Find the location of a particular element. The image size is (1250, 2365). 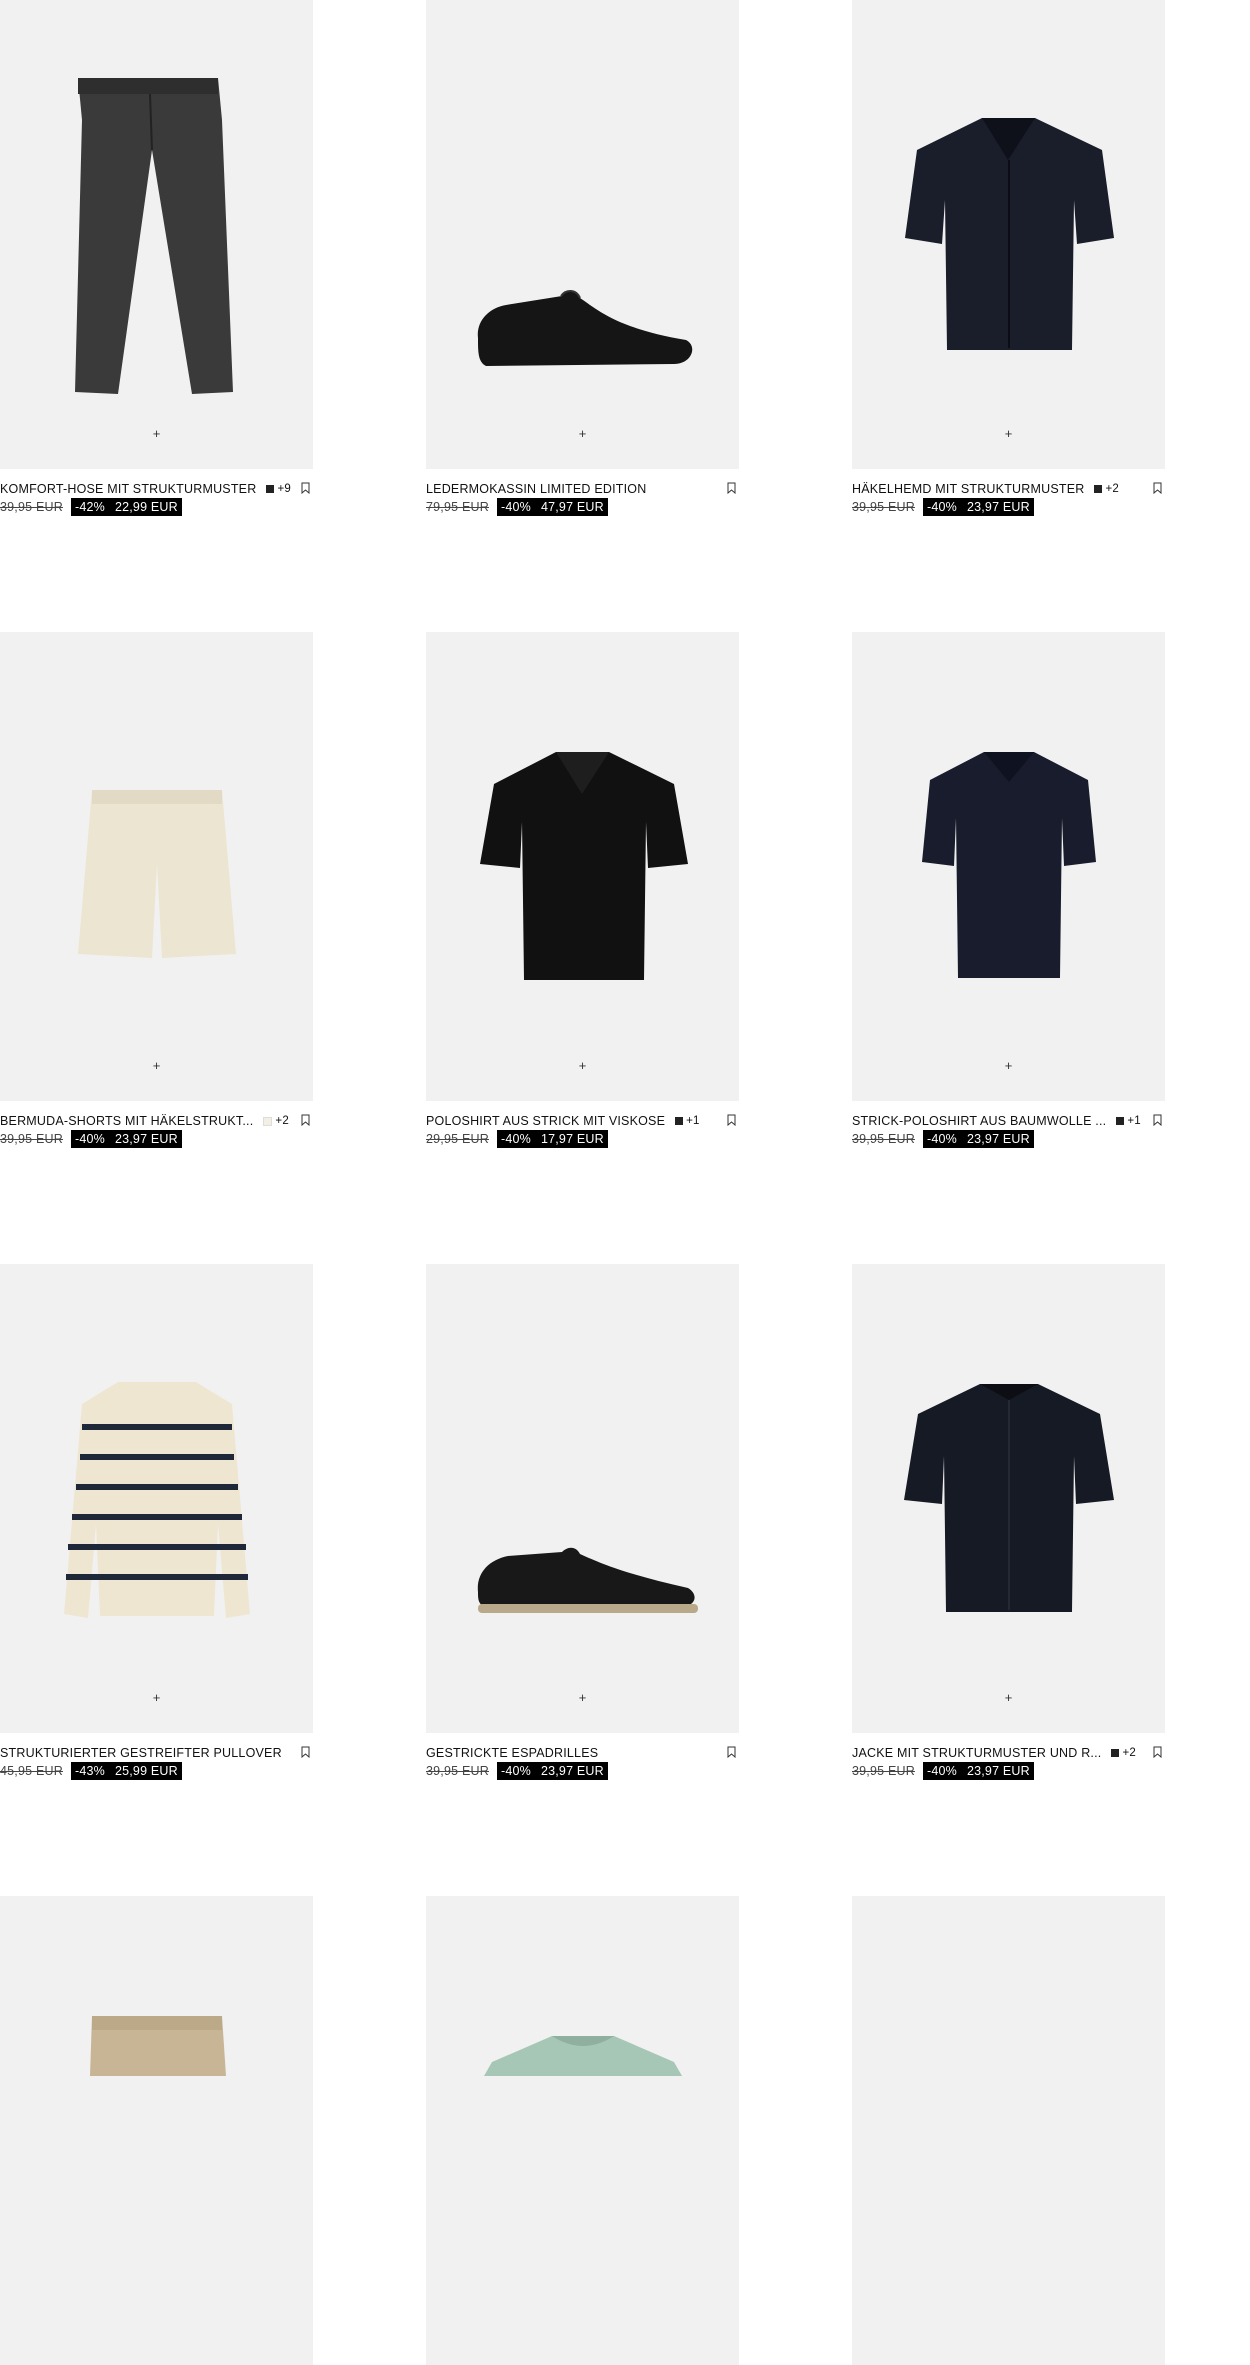

knit-polo-image is located at coordinates (1009, 865).